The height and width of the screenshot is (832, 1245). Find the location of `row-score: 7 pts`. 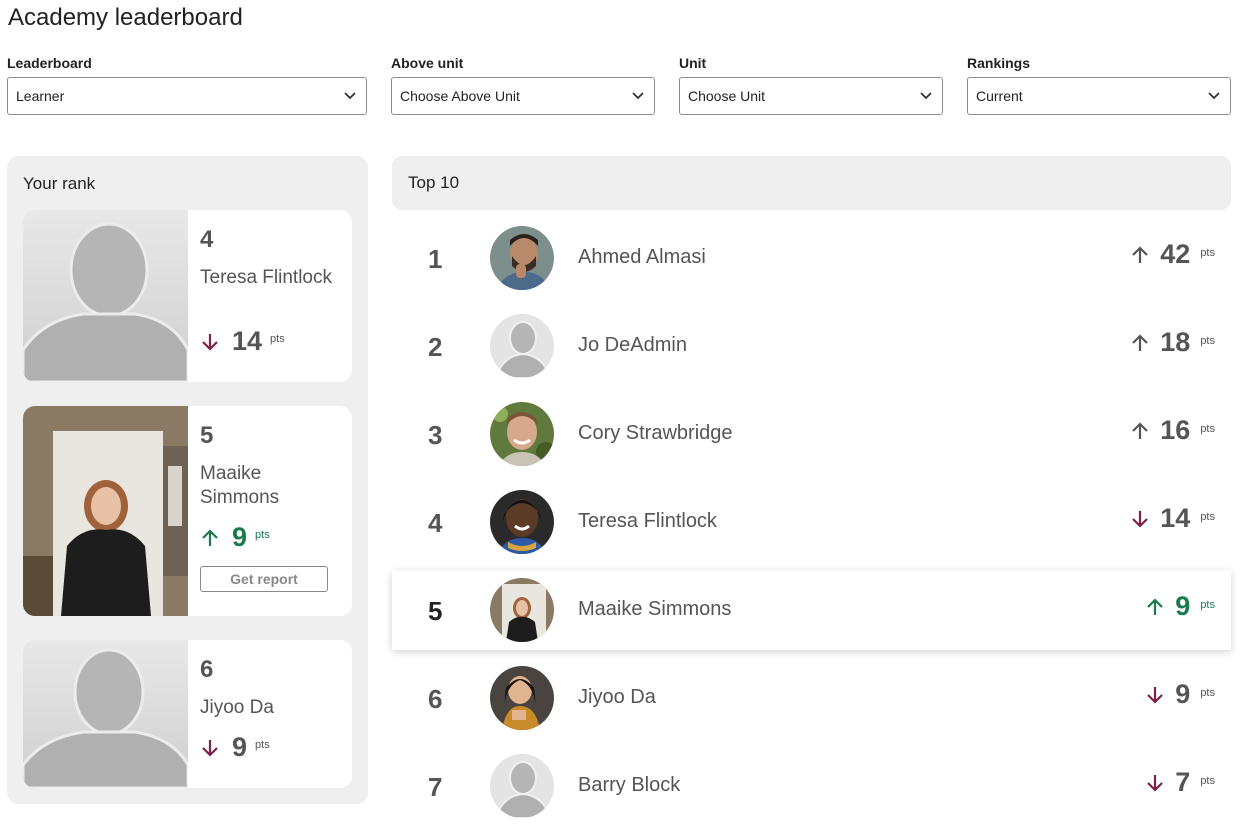

row-score: 7 pts is located at coordinates (1180, 782).